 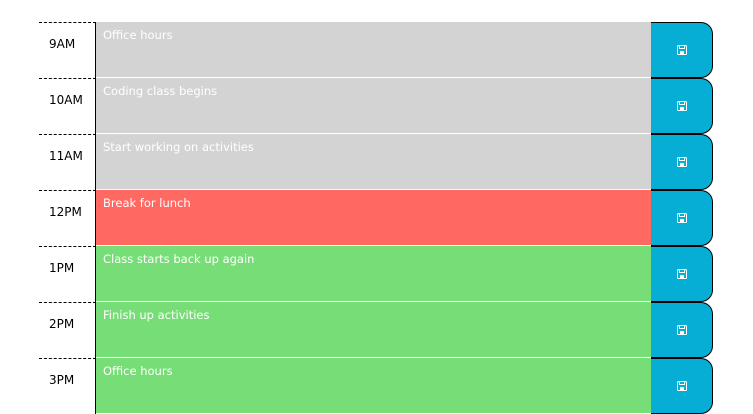 What do you see at coordinates (67, 330) in the screenshot?
I see `hour-label: 2PM` at bounding box center [67, 330].